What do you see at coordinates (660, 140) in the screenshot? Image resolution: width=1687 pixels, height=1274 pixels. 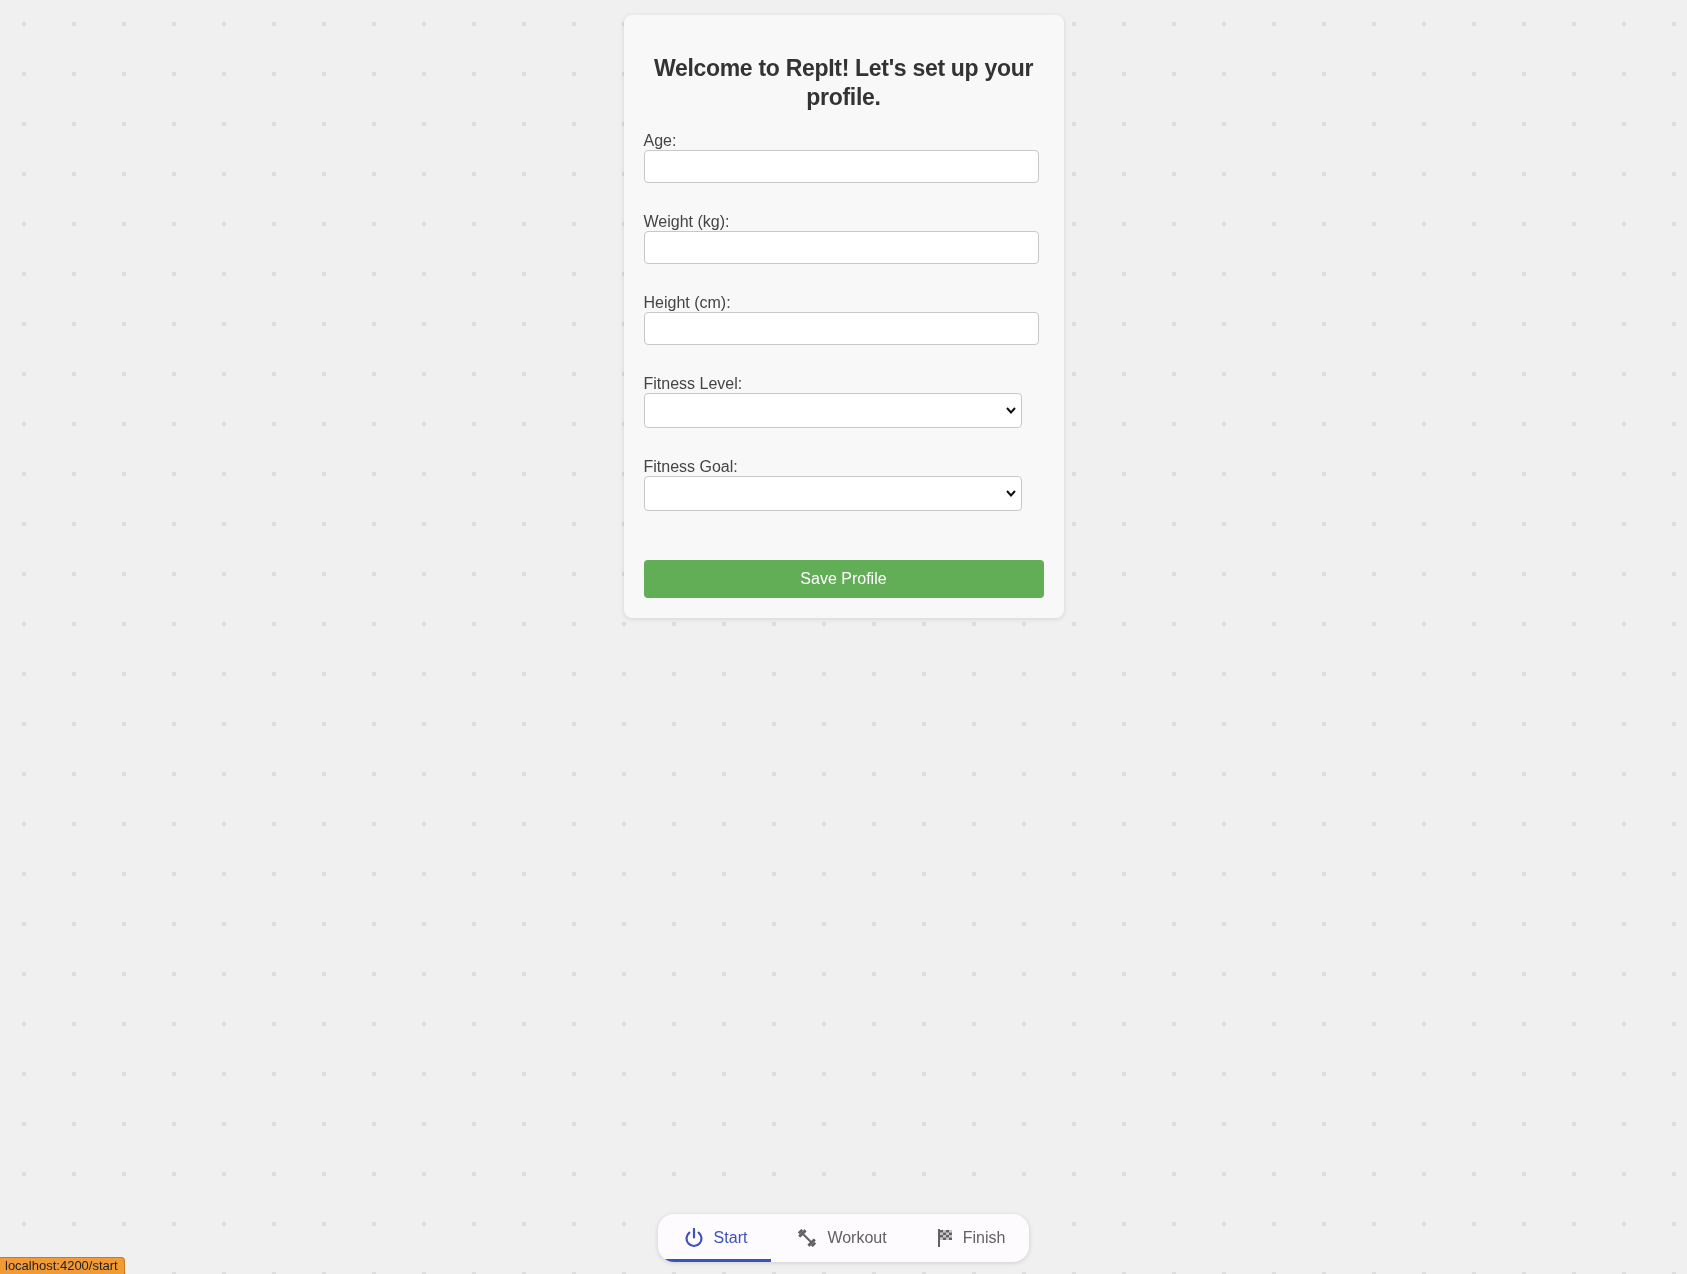 I see `field-label: Age:` at bounding box center [660, 140].